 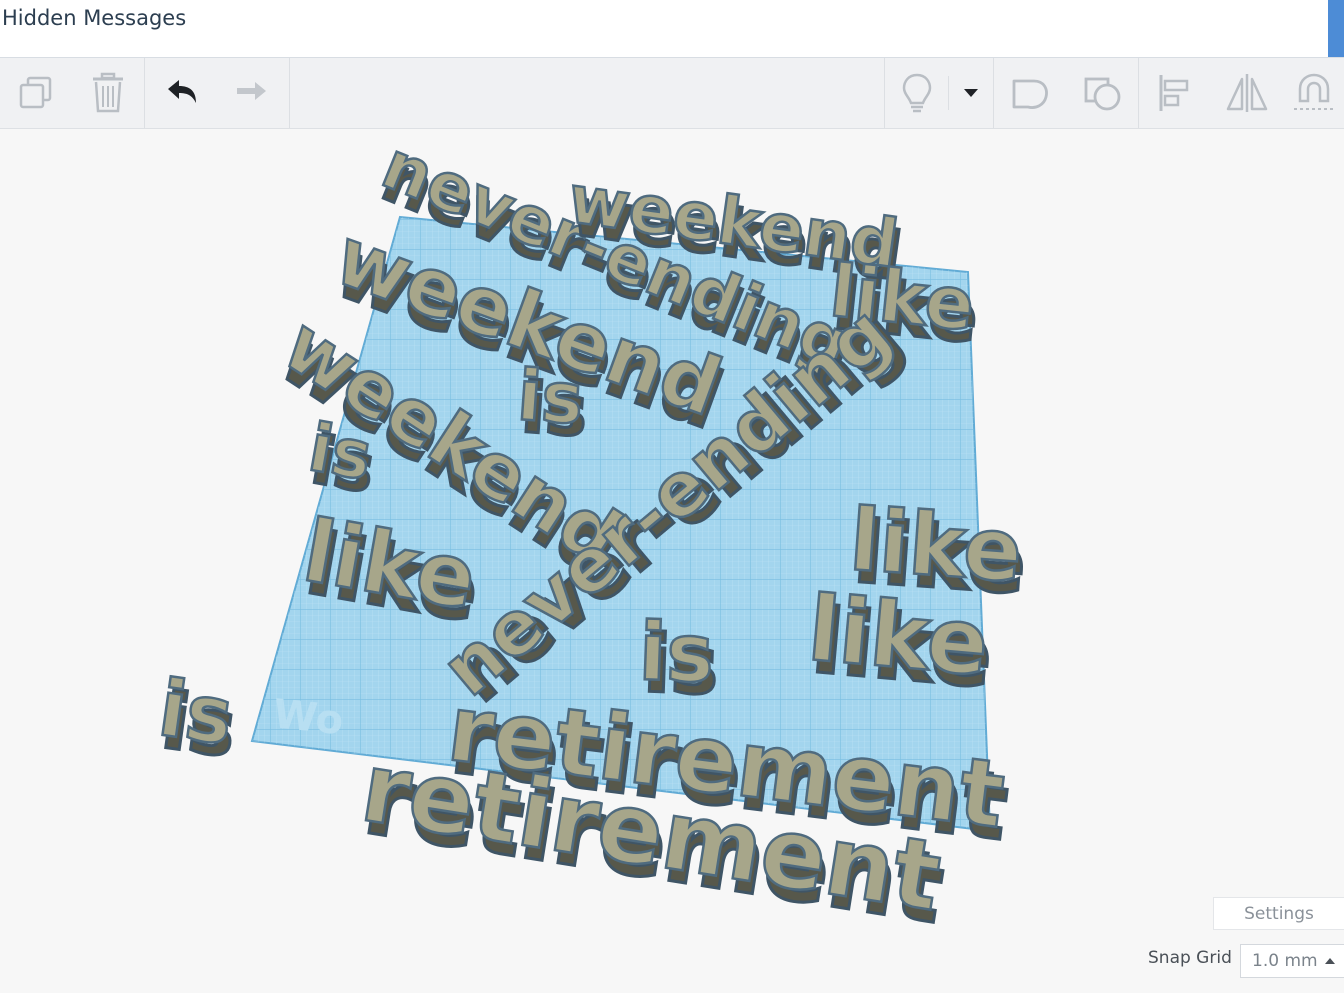 I want to click on copy-button, so click(x=36, y=93).